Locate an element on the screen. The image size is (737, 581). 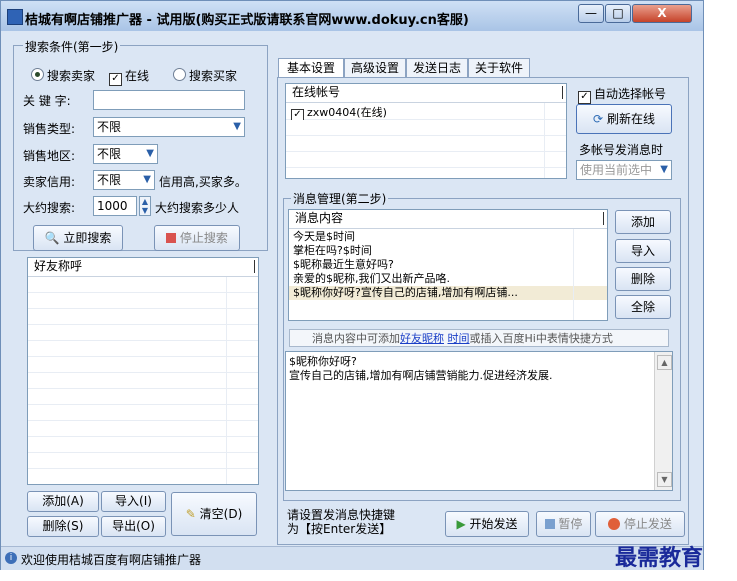
friends-list-header: 好友称呼 is located at coordinates (143, 267).